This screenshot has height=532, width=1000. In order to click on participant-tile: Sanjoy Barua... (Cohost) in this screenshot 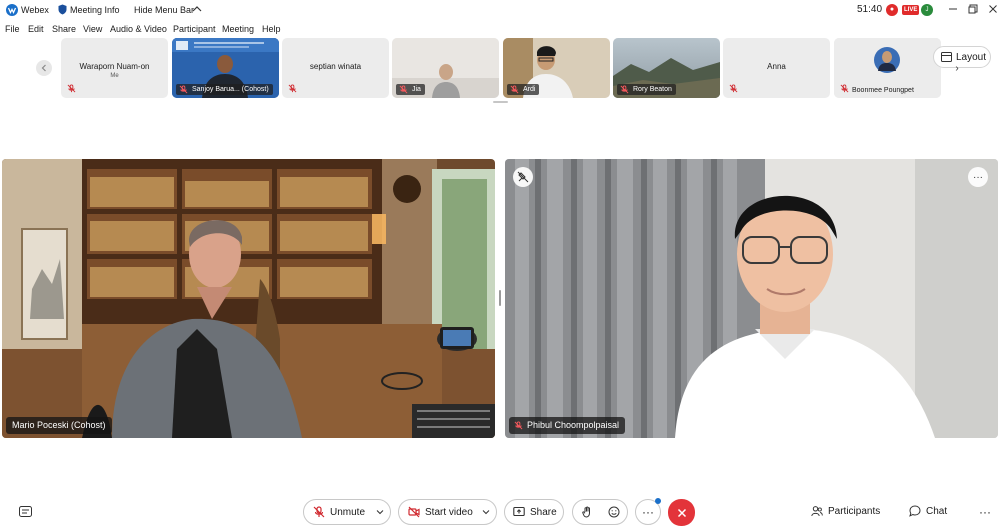, I will do `click(225, 68)`.